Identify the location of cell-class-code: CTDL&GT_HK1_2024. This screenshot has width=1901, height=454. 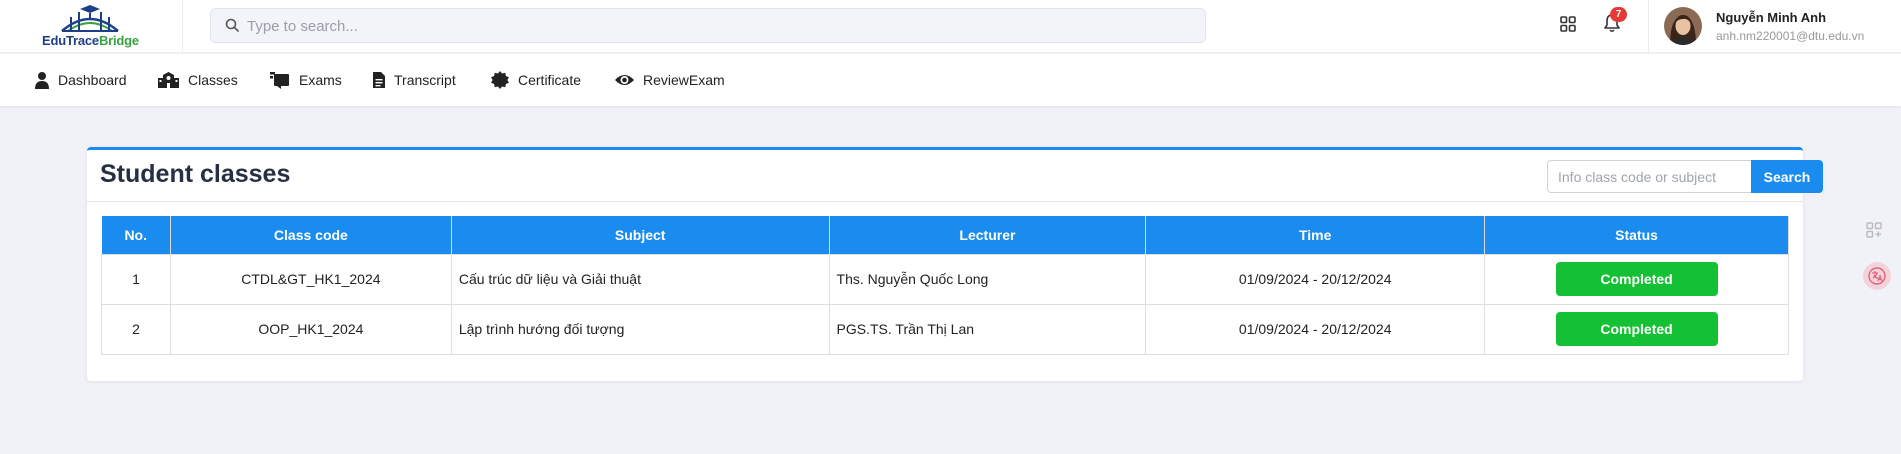
(310, 279).